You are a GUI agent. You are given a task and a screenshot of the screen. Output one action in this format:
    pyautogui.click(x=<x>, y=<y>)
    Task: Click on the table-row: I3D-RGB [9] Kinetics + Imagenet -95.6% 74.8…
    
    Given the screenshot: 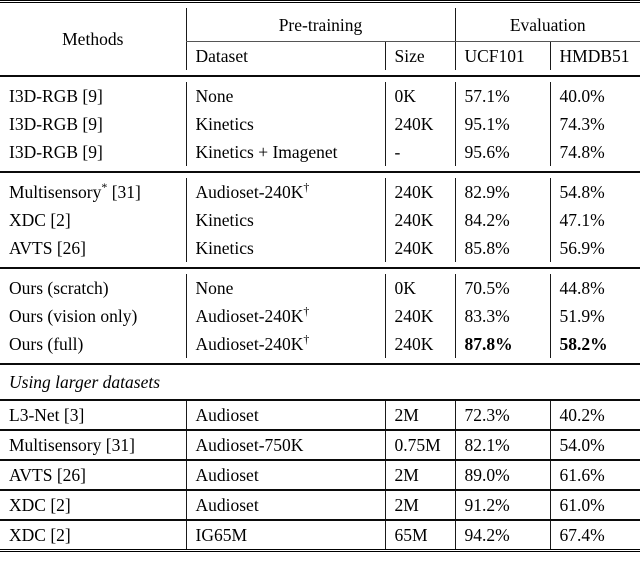 What is the action you would take?
    pyautogui.click(x=320, y=152)
    